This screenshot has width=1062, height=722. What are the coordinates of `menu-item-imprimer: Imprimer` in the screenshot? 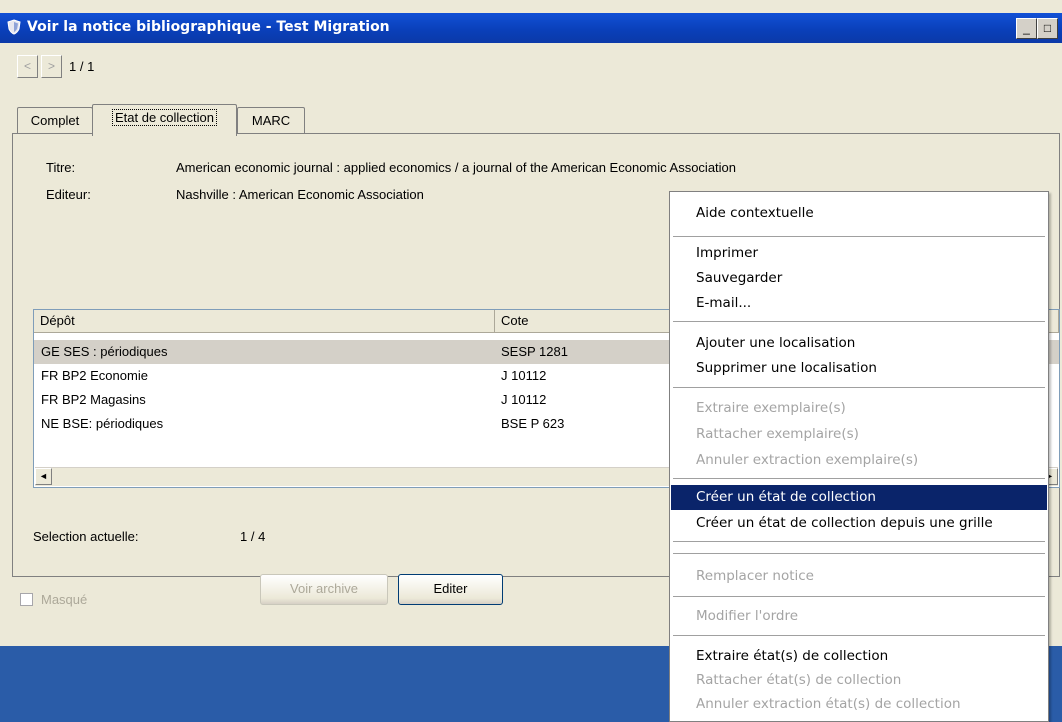 It's located at (859, 253).